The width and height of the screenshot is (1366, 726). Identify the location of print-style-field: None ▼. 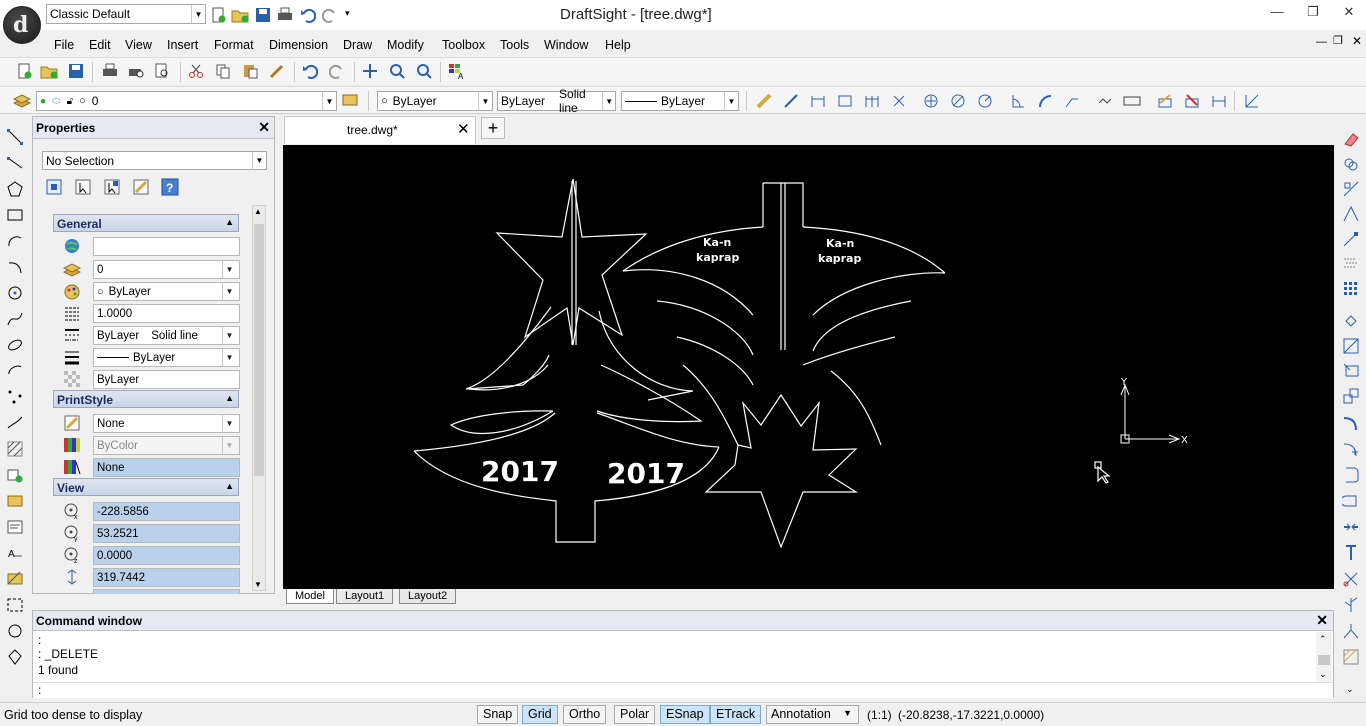
(166, 423).